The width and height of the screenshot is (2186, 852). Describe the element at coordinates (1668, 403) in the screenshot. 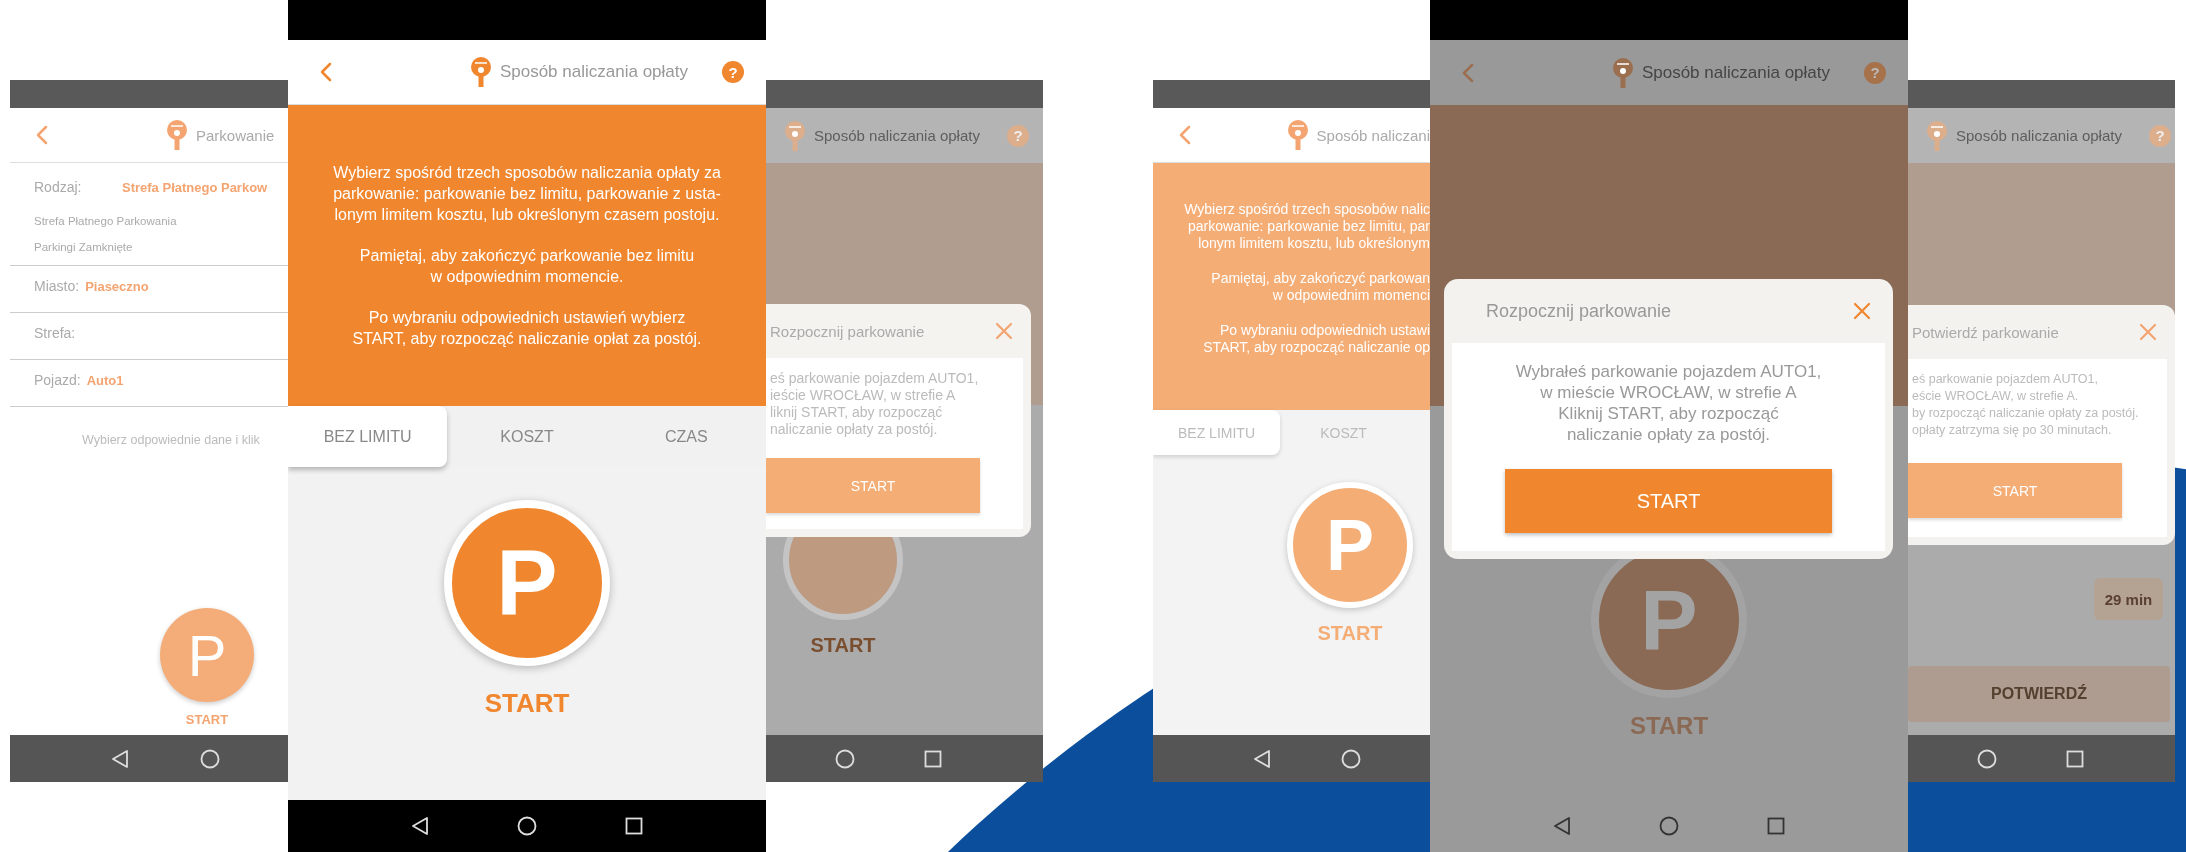

I see `dialog-message: Wybrałeś parkowanie pojazdem AUTO1, w mieście WROCŁAW, w strefie A Kliknij START, aby rozpocząć naliczanie opłaty za postój.` at that location.